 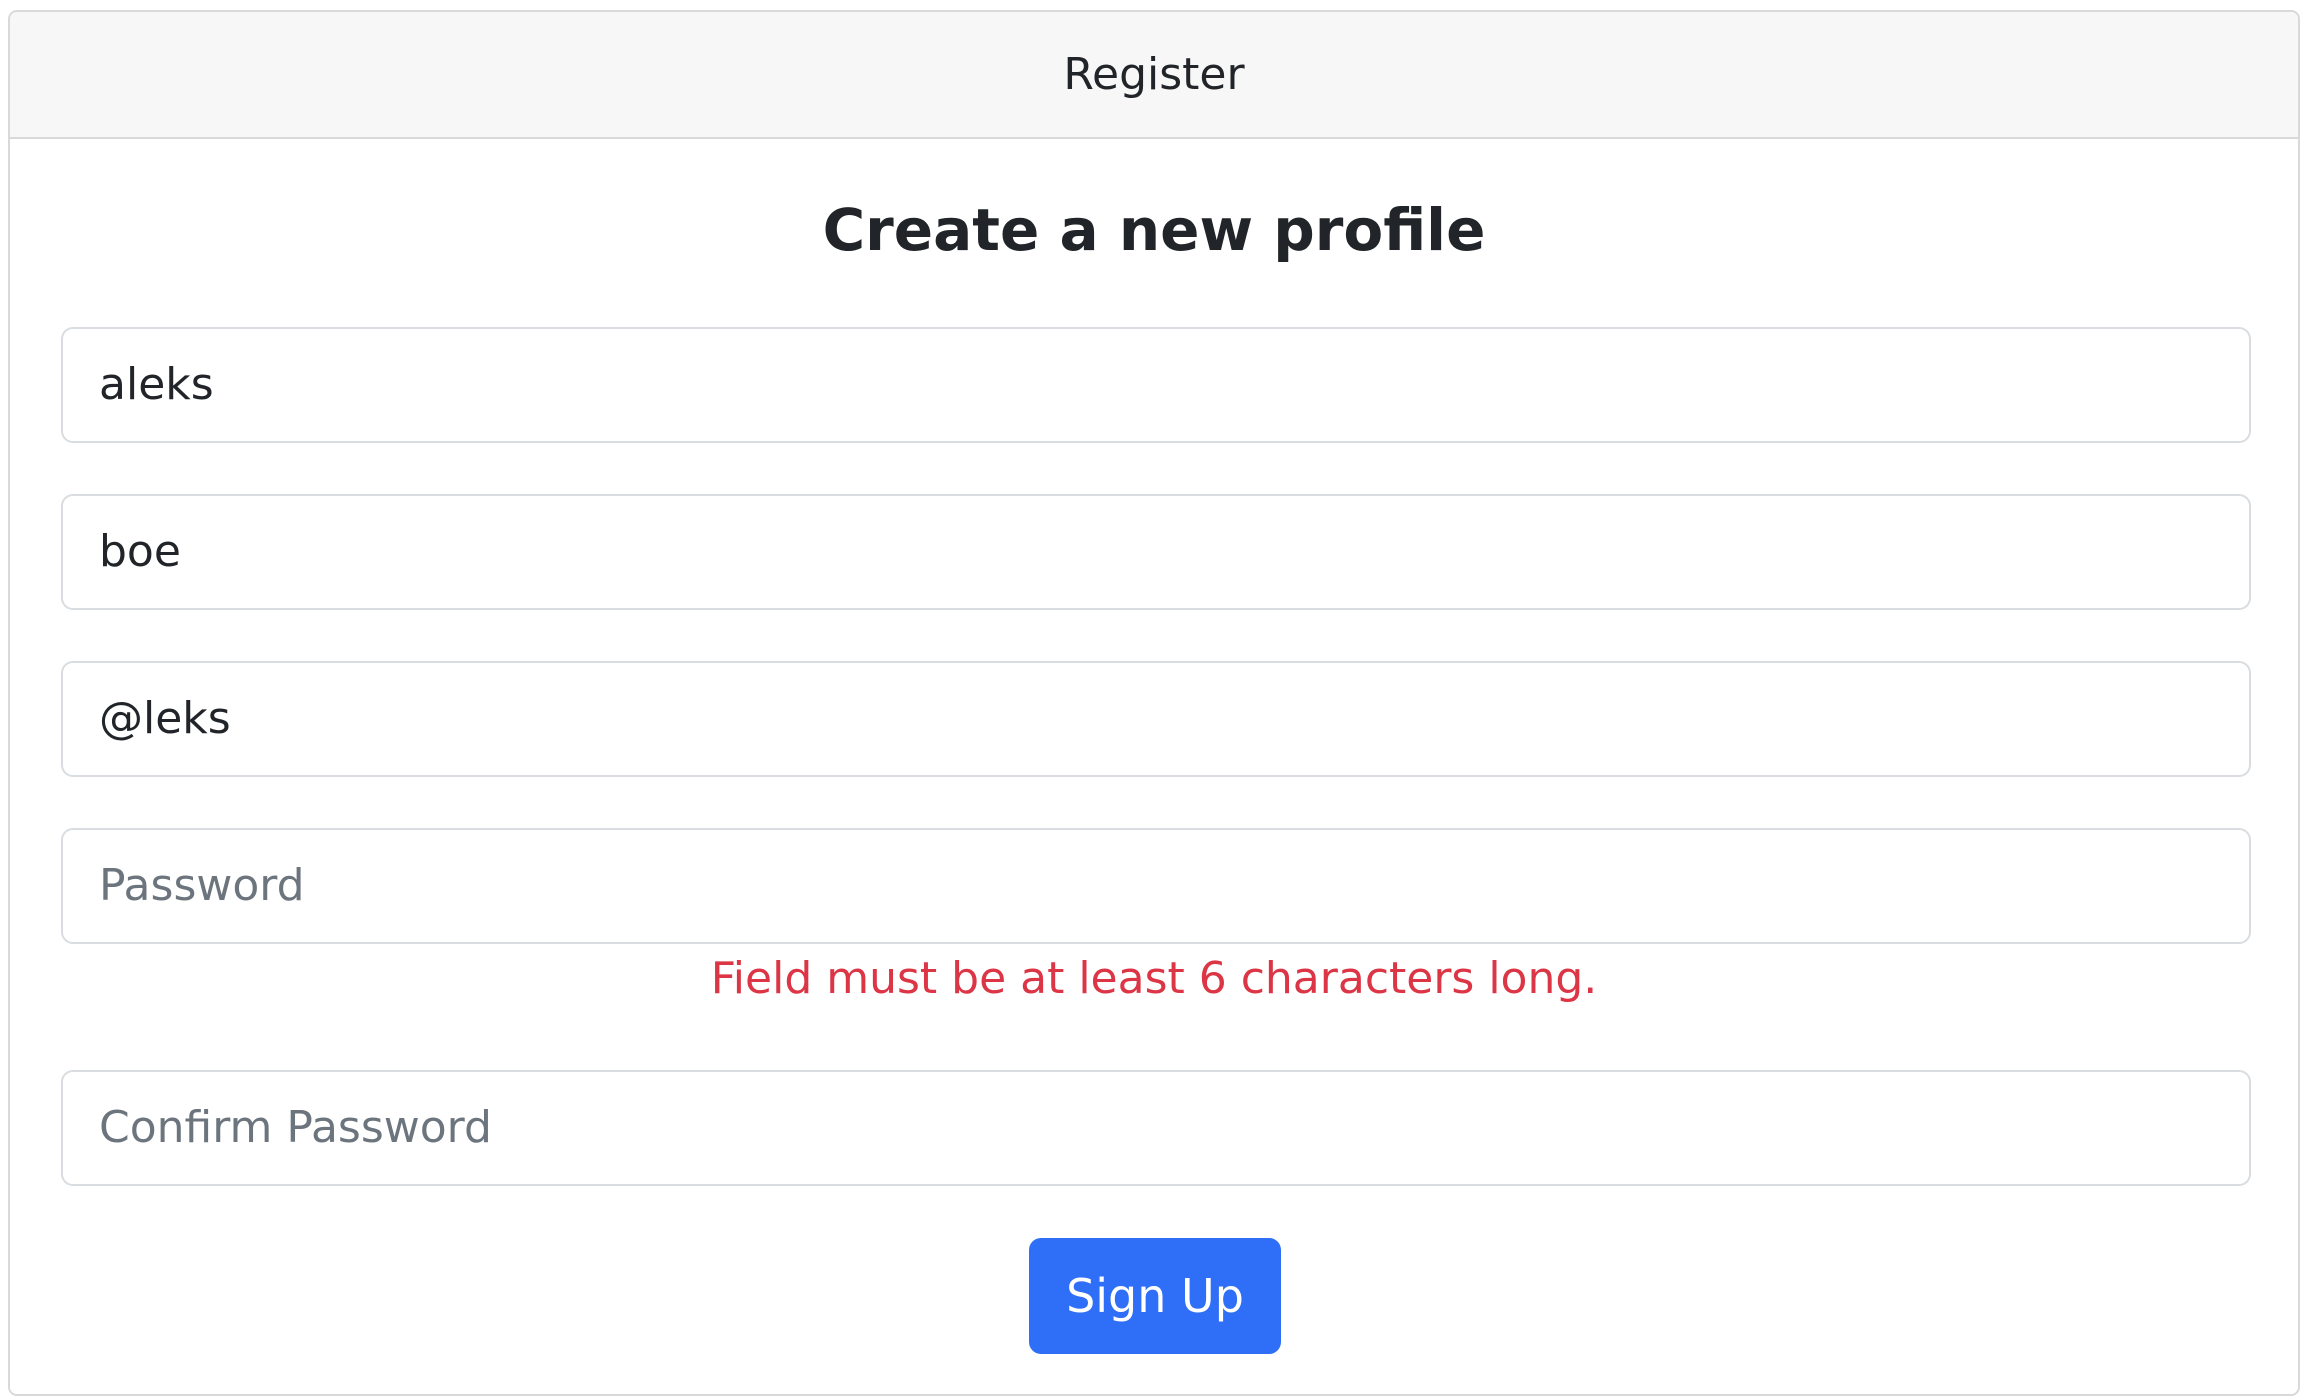 What do you see at coordinates (1156, 385) in the screenshot?
I see `first-name-field: aleks` at bounding box center [1156, 385].